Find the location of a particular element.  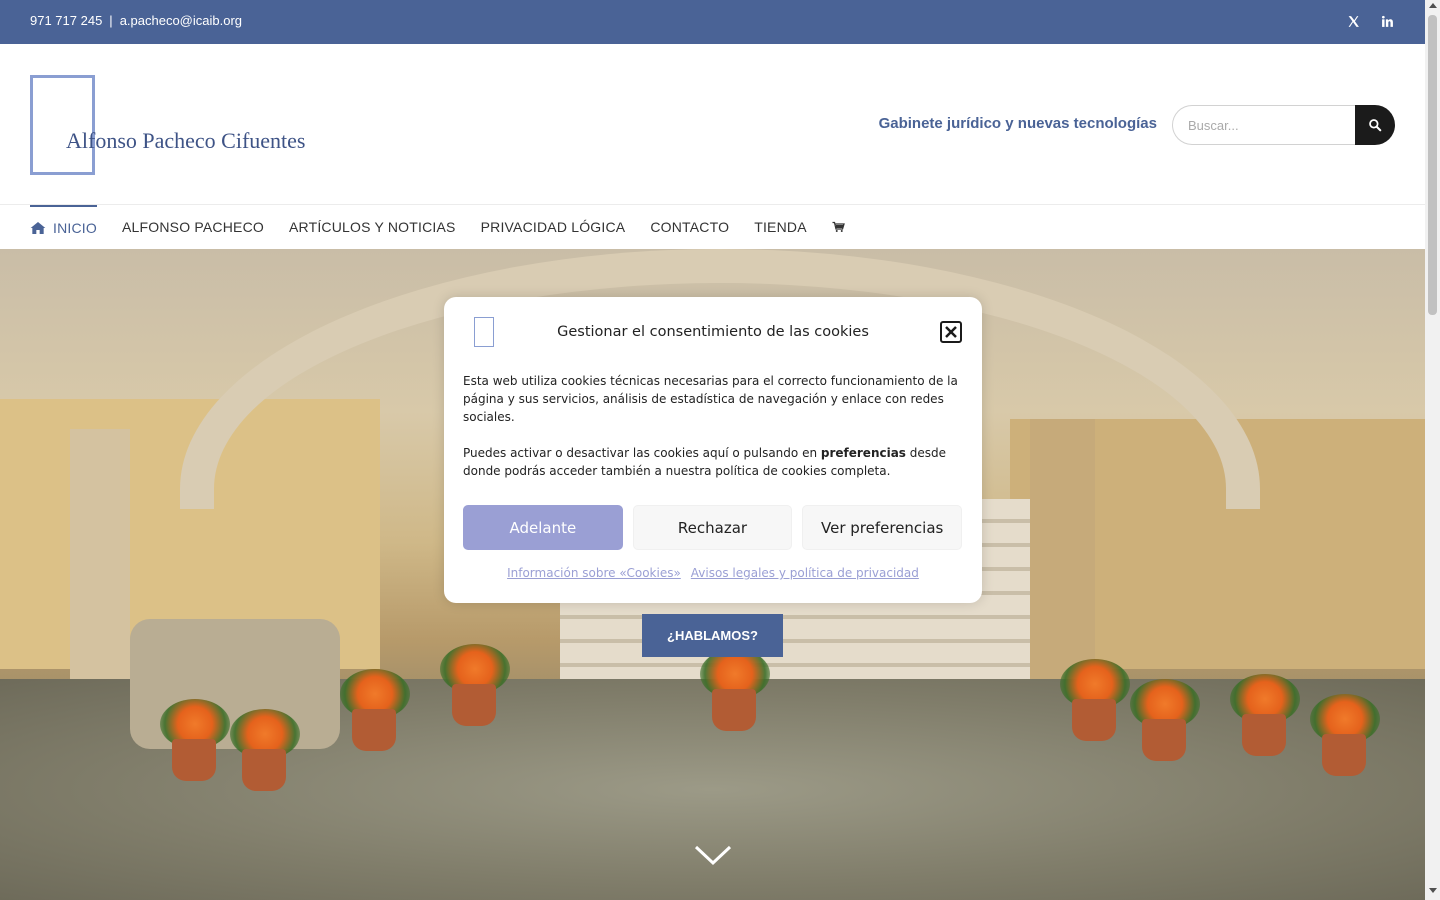

home-icon is located at coordinates (38, 228).